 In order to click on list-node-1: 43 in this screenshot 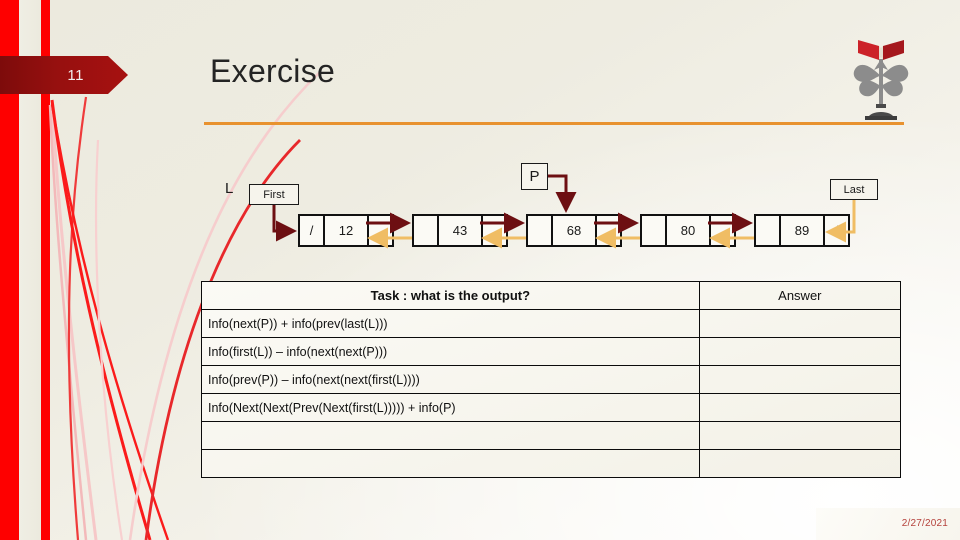, I will do `click(460, 230)`.